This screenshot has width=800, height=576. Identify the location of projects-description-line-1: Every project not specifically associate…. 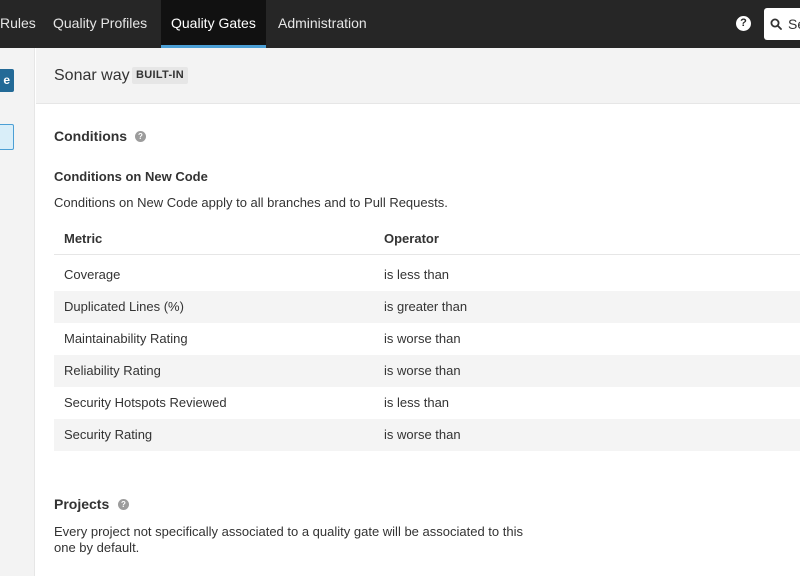
(288, 531).